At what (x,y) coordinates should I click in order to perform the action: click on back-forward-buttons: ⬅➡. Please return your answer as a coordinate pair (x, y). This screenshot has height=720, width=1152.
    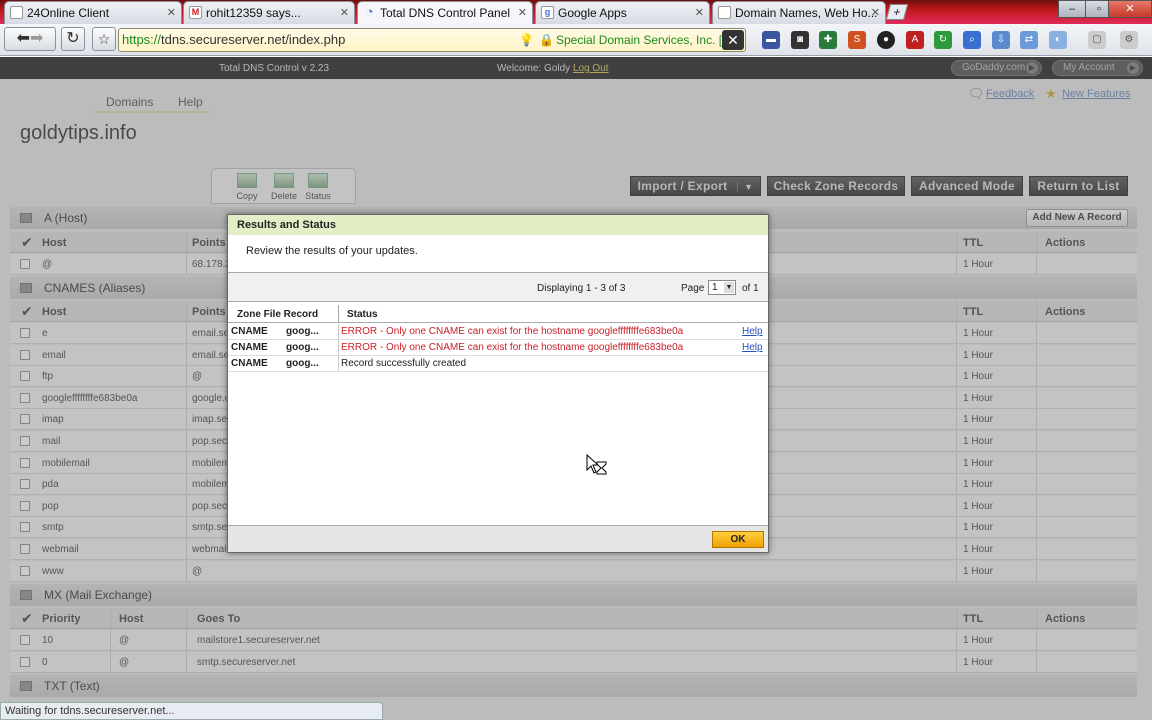
    Looking at the image, I should click on (30, 39).